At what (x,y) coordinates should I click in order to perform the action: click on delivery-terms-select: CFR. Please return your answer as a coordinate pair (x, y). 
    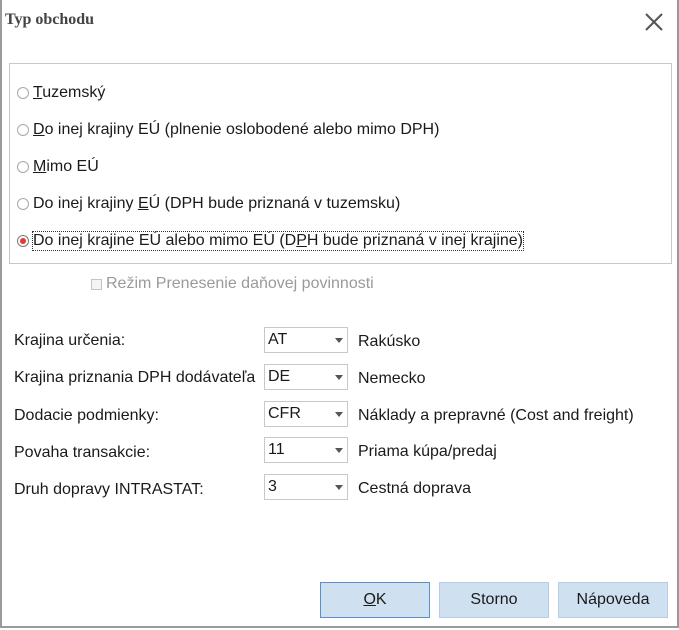
    Looking at the image, I should click on (306, 414).